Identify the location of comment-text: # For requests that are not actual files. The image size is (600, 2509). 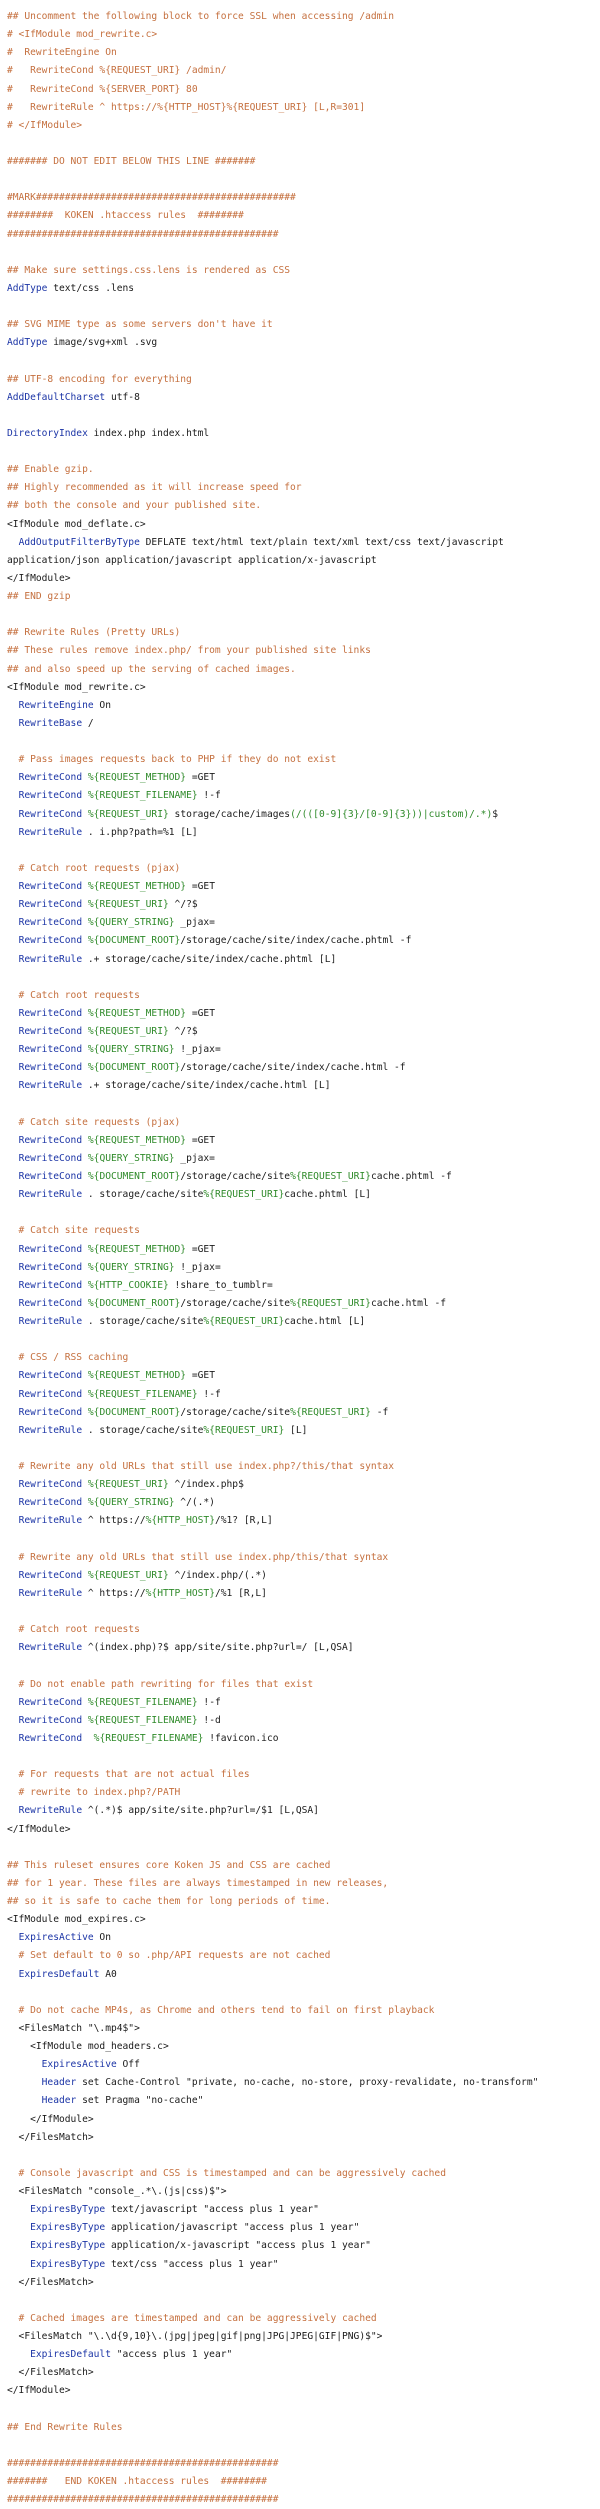
(128, 1775).